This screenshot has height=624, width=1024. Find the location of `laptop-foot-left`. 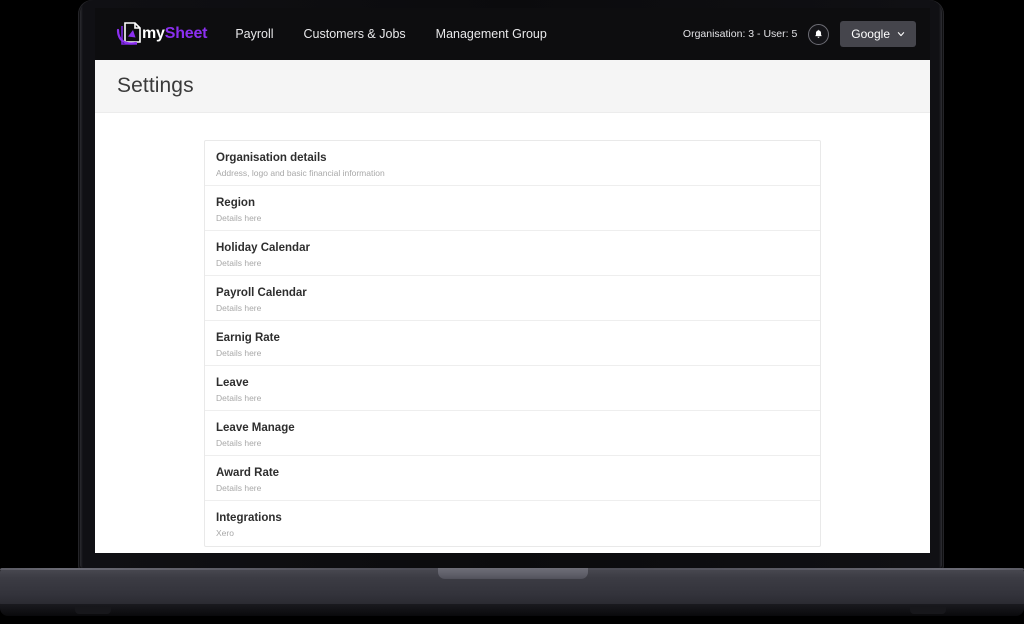

laptop-foot-left is located at coordinates (93, 610).